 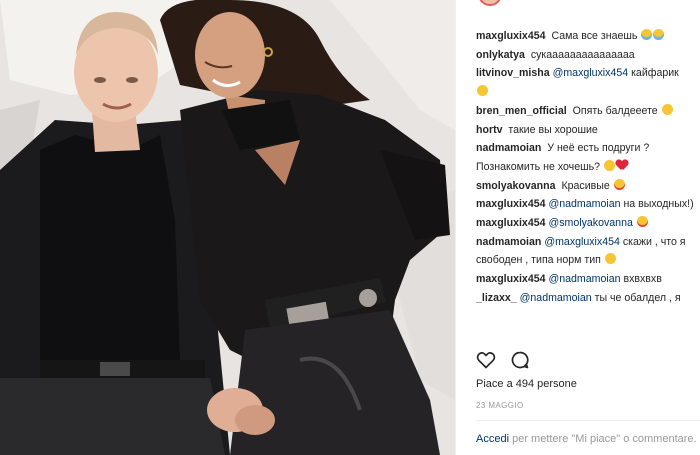 I want to click on avatar, so click(x=490, y=3).